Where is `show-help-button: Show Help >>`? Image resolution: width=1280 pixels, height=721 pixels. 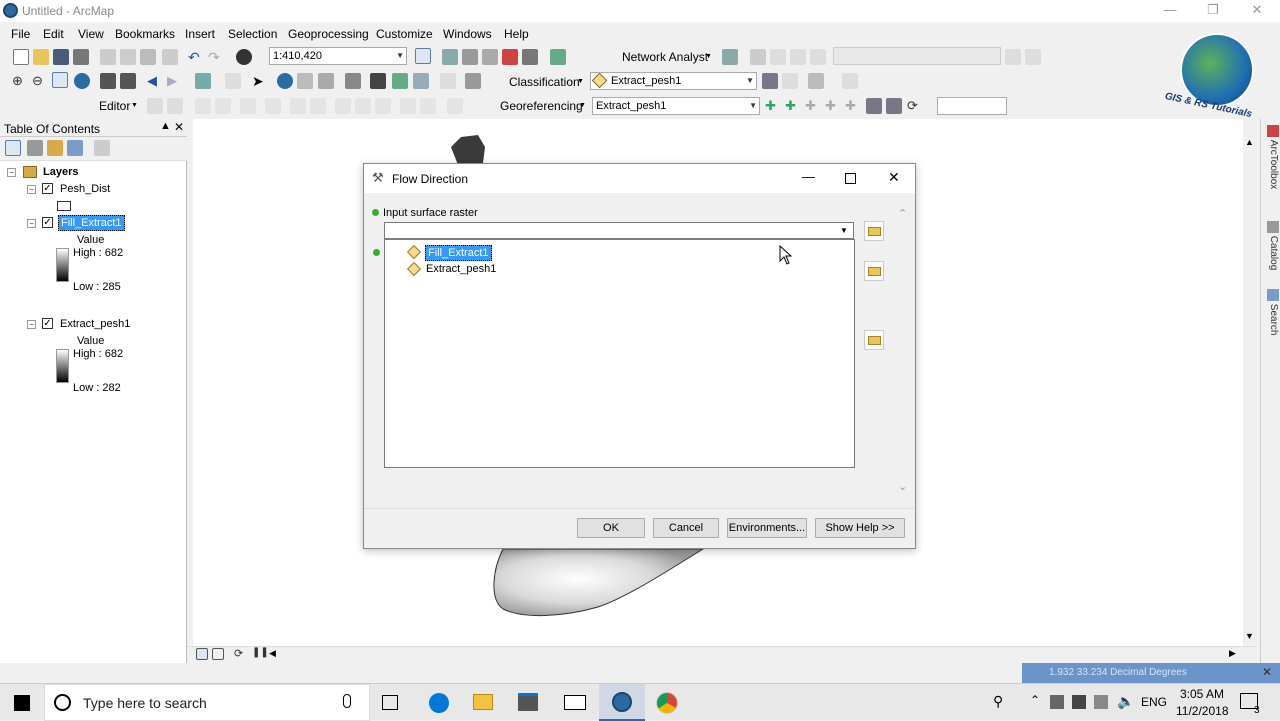 show-help-button: Show Help >> is located at coordinates (860, 528).